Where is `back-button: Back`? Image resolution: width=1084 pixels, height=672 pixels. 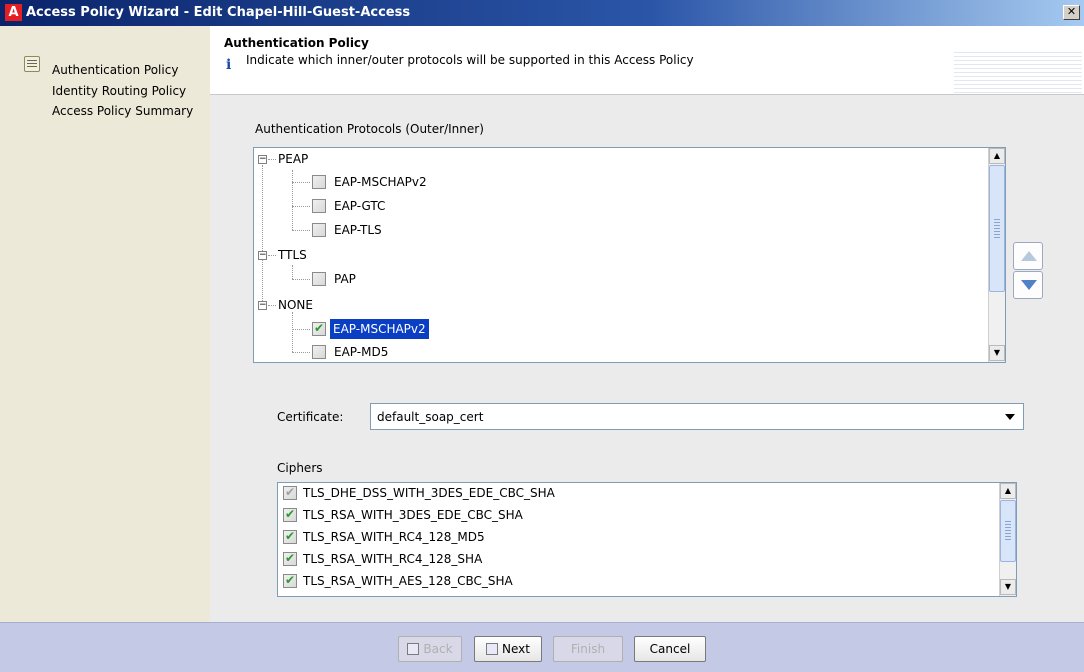
back-button: Back is located at coordinates (430, 649).